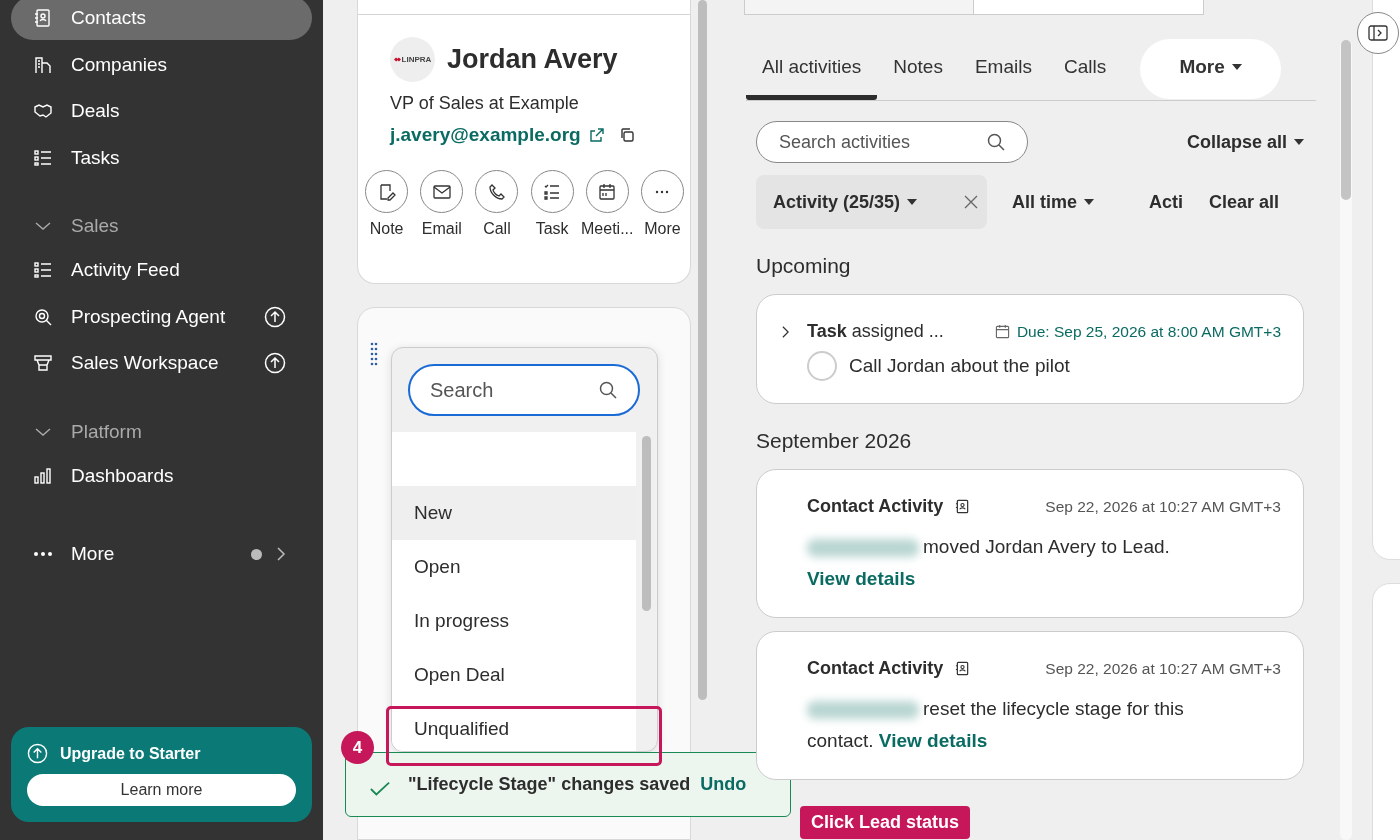 This screenshot has height=840, width=1400. What do you see at coordinates (161, 475) in the screenshot?
I see `sidebar-item: Dashboards` at bounding box center [161, 475].